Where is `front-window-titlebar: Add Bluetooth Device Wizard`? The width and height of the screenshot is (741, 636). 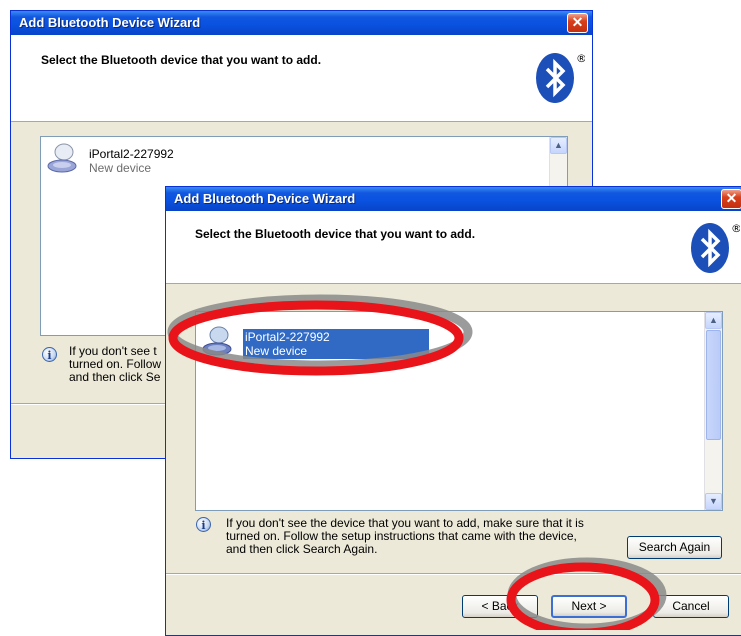 front-window-titlebar: Add Bluetooth Device Wizard is located at coordinates (453, 199).